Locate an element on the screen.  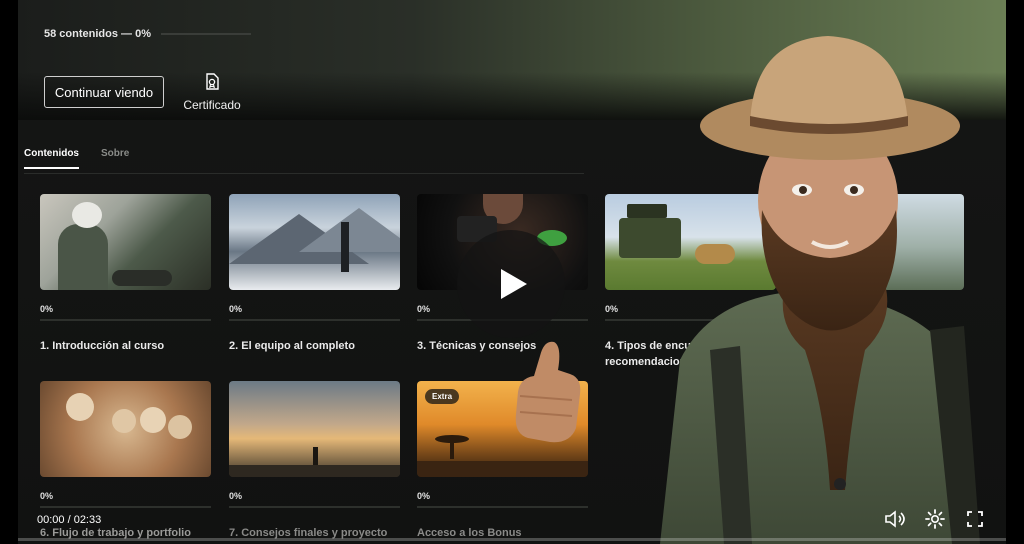
lesson-card: 0% 7. Consejos finales y proyecto final is located at coordinates (314, 462).